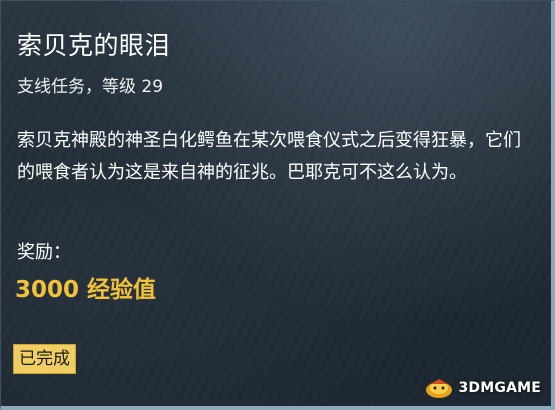 The image size is (555, 410). What do you see at coordinates (44, 359) in the screenshot?
I see `completed-status-badge: 已完成` at bounding box center [44, 359].